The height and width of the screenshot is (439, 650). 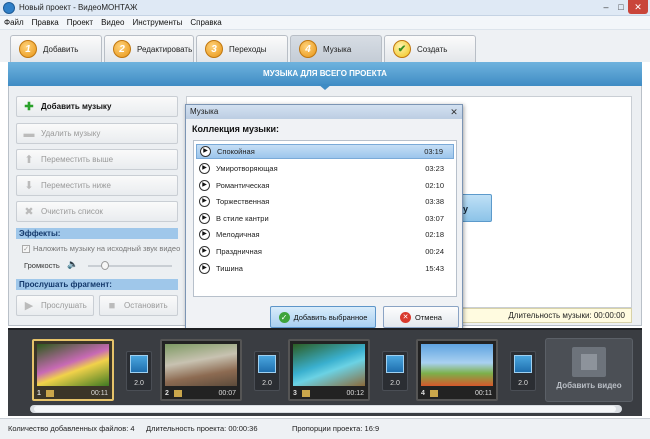 What do you see at coordinates (97, 185) in the screenshot?
I see `move-down-button: ⬇ Переместить ниже` at bounding box center [97, 185].